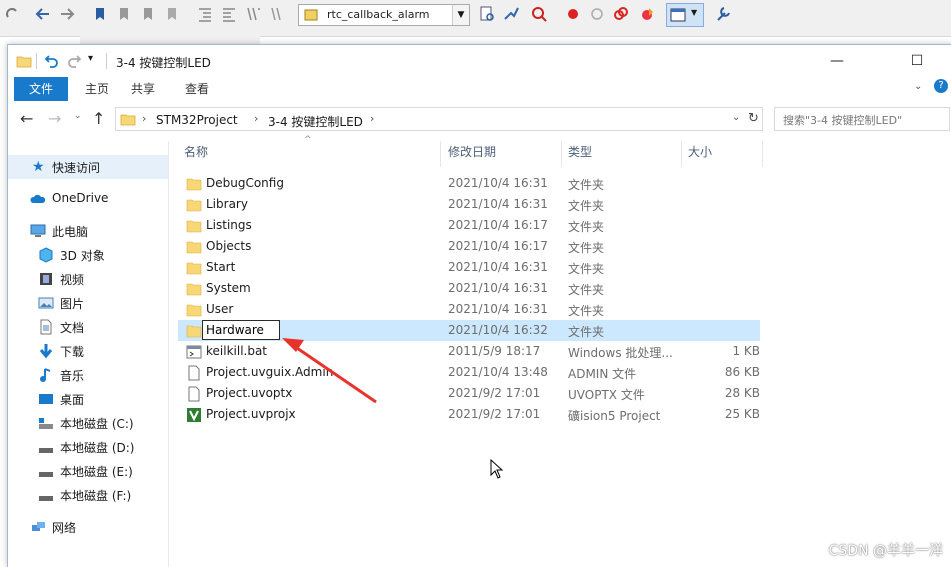 This screenshot has height=567, width=951. What do you see at coordinates (700, 157) in the screenshot?
I see `column-header-size: 大小` at bounding box center [700, 157].